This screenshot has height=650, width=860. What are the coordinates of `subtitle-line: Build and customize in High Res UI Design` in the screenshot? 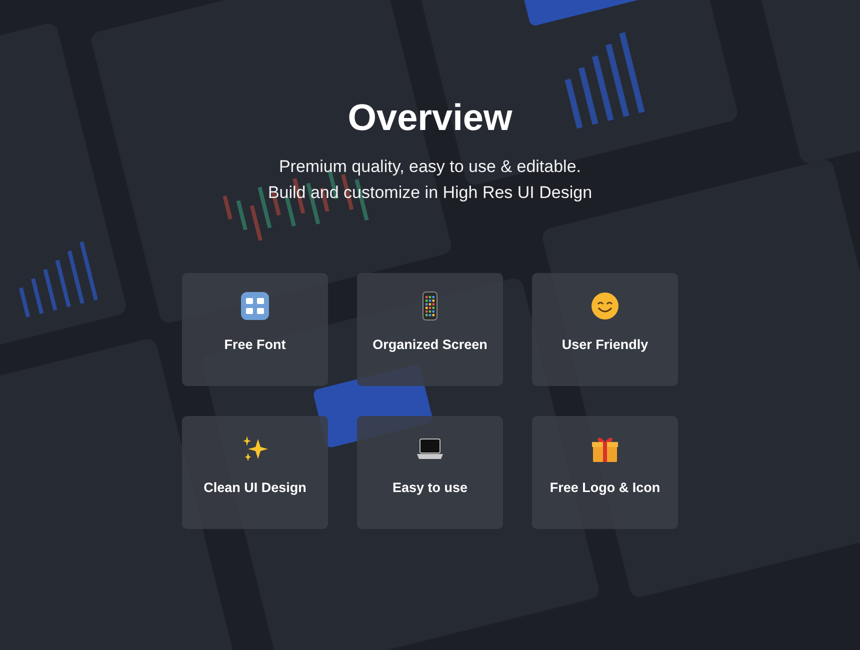 It's located at (430, 193).